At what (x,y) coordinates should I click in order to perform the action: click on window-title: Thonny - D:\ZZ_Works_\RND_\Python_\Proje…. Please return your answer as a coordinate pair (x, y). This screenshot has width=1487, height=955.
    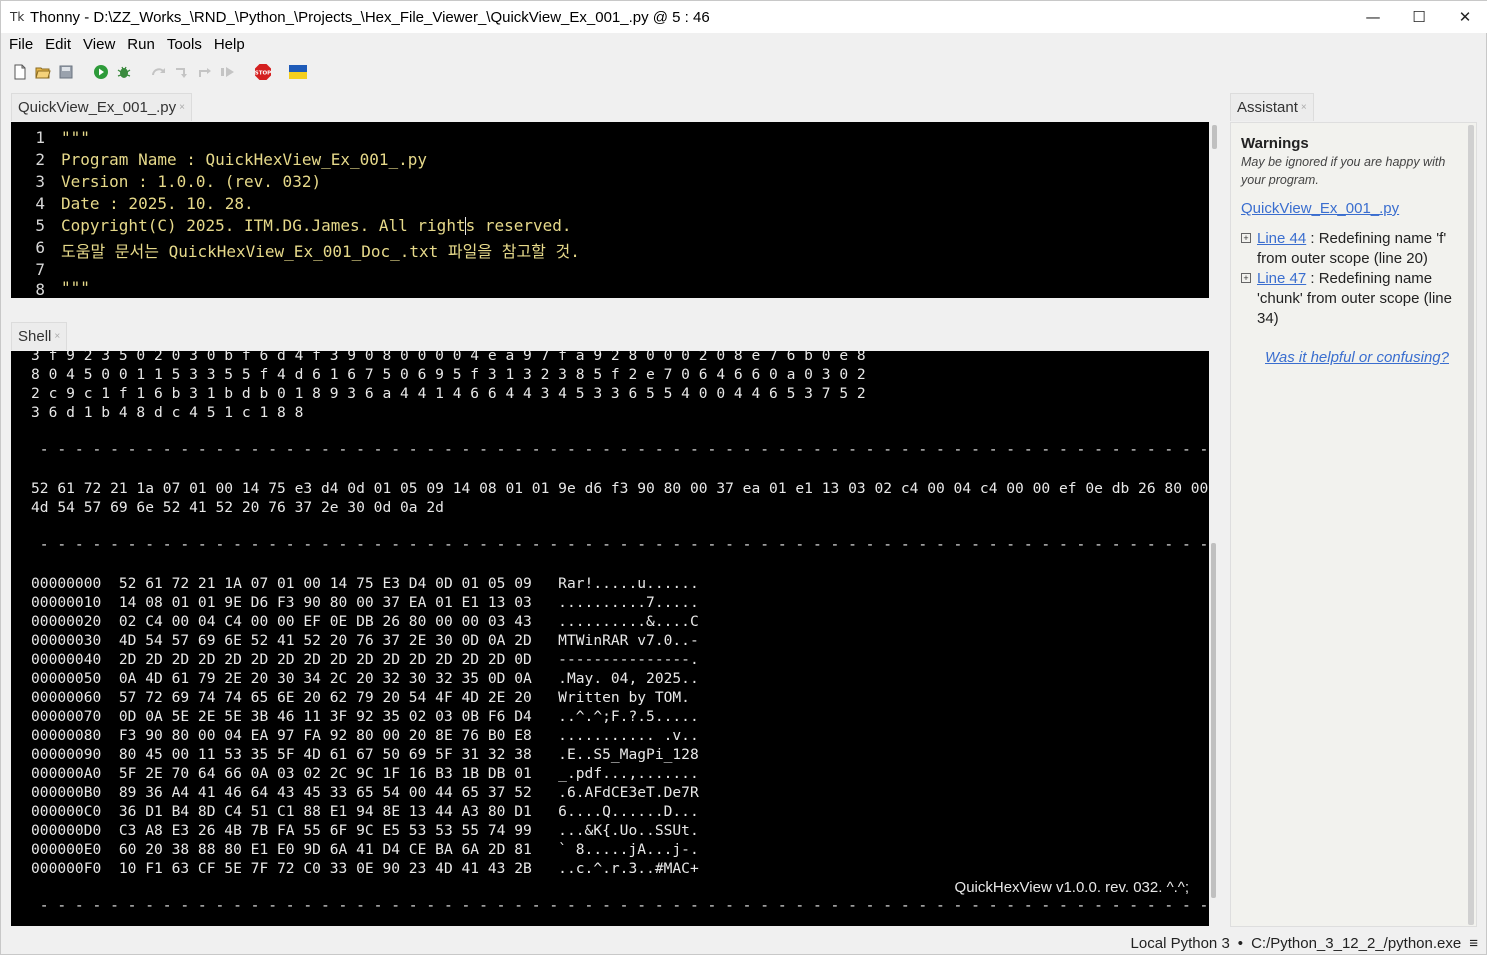
    Looking at the image, I should click on (370, 17).